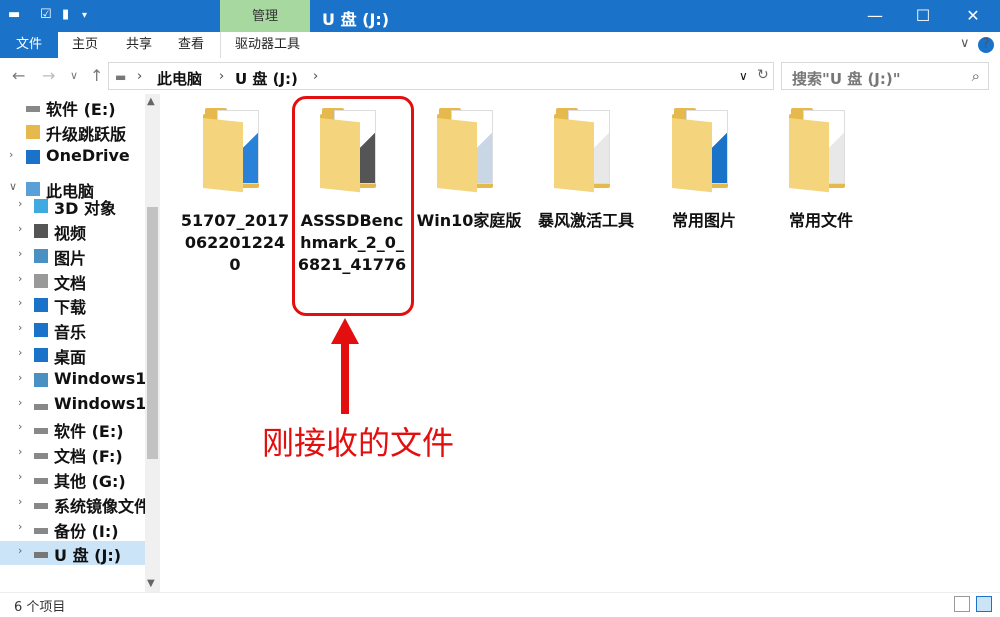 This screenshot has height=617, width=1000. I want to click on tab-file: 文件, so click(29, 45).